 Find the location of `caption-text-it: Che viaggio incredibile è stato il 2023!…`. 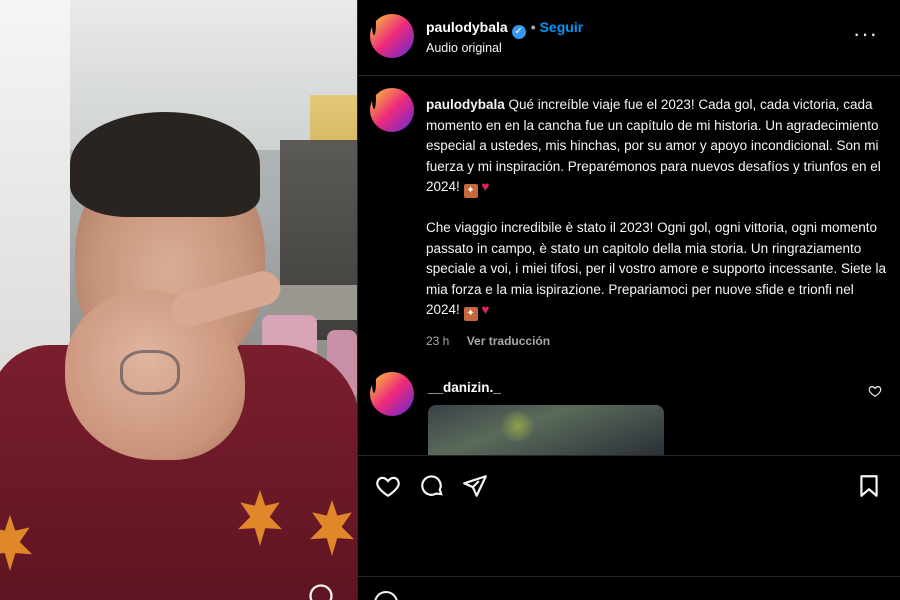

caption-text-it: Che viaggio incredibile è stato il 2023!… is located at coordinates (656, 268).